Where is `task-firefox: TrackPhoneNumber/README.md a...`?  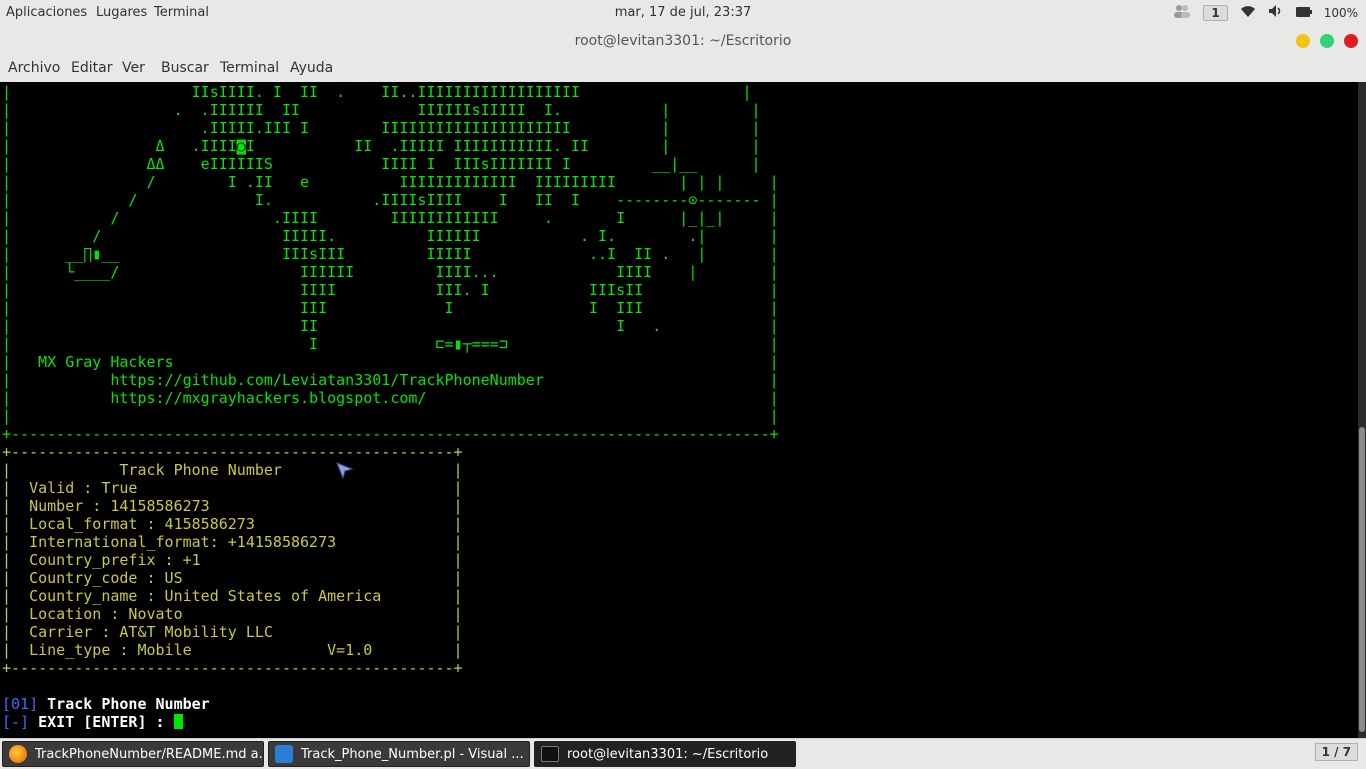 task-firefox: TrackPhoneNumber/README.md a... is located at coordinates (133, 754).